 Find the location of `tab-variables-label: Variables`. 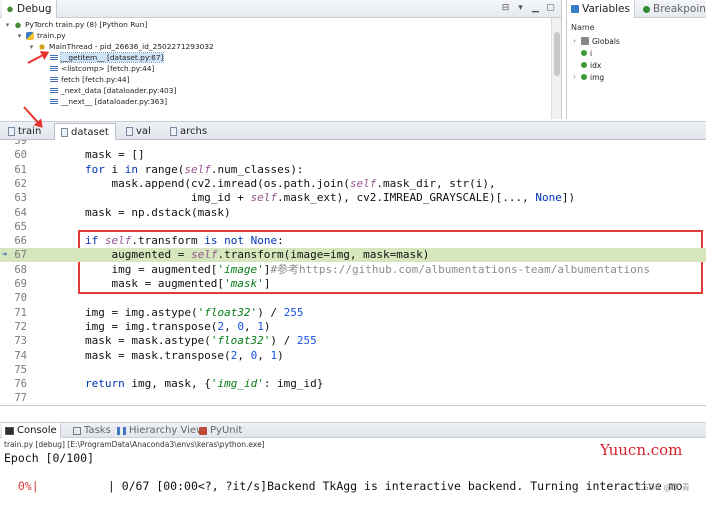

tab-variables-label: Variables is located at coordinates (606, 9).